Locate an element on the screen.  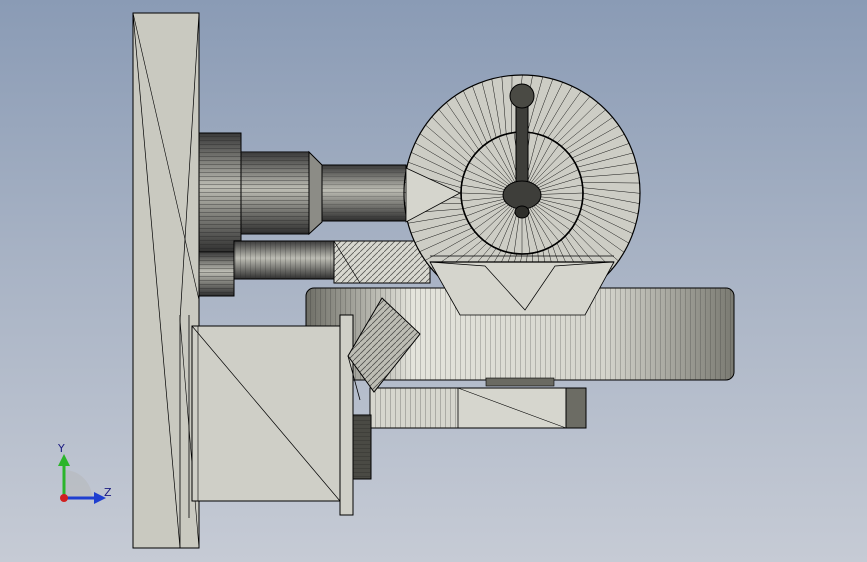
input-shaft is located at coordinates (302, 193).